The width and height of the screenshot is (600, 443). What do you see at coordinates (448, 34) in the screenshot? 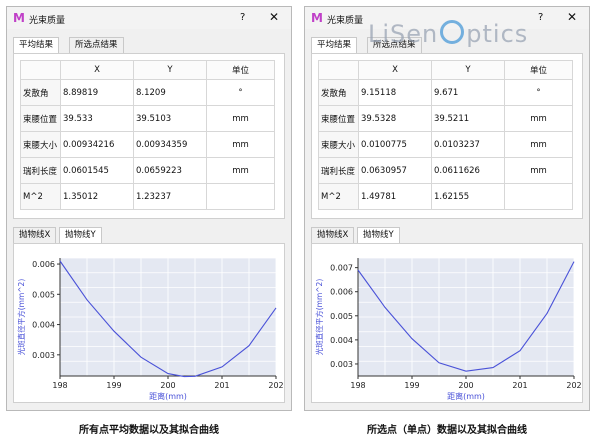
I see `brand-watermark: LiSen ptics` at bounding box center [448, 34].